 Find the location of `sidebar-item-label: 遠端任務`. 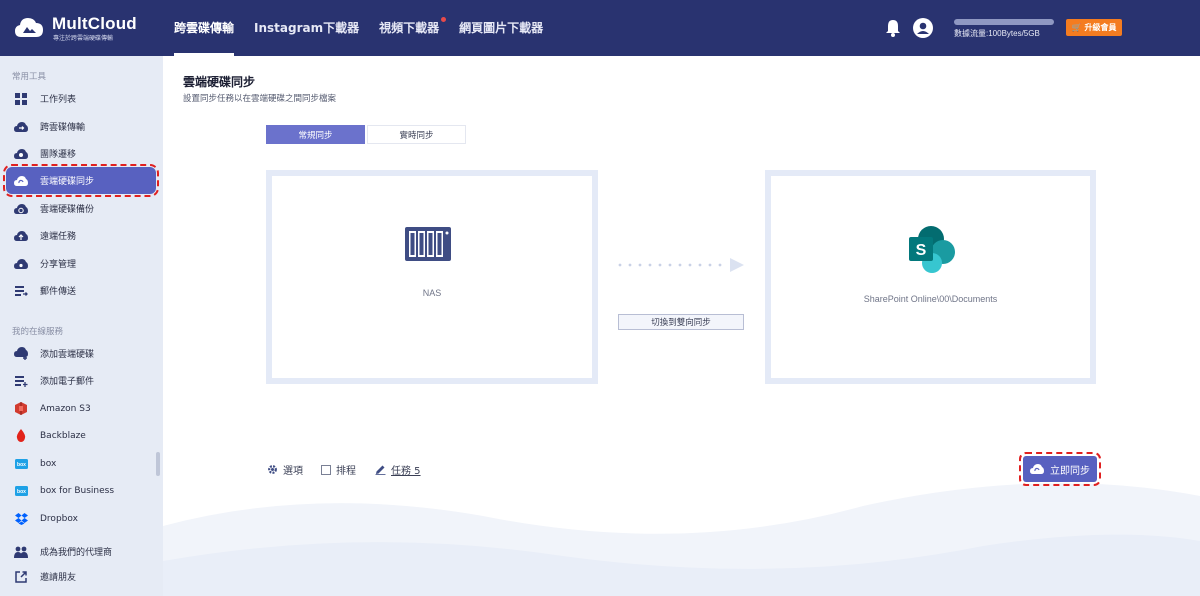

sidebar-item-label: 遠端任務 is located at coordinates (58, 237).